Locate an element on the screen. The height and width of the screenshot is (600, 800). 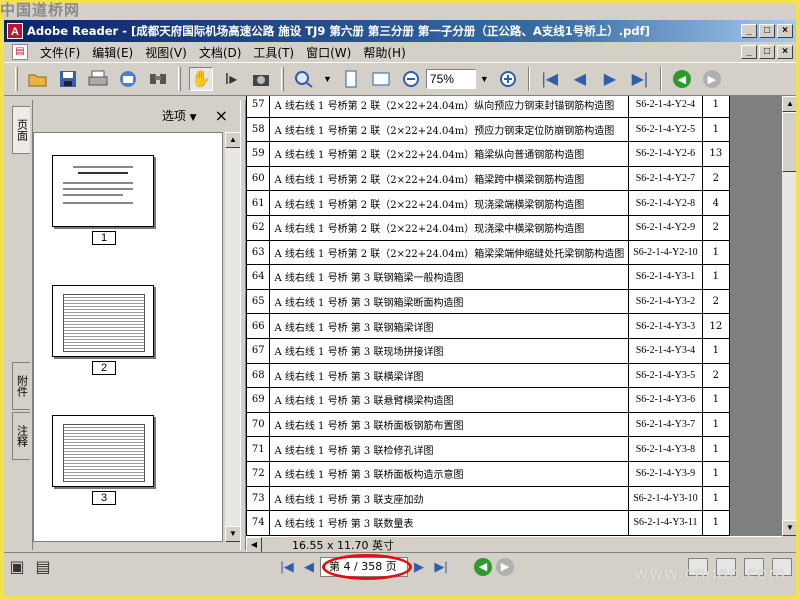
maximize-button: □ is located at coordinates (767, 31).